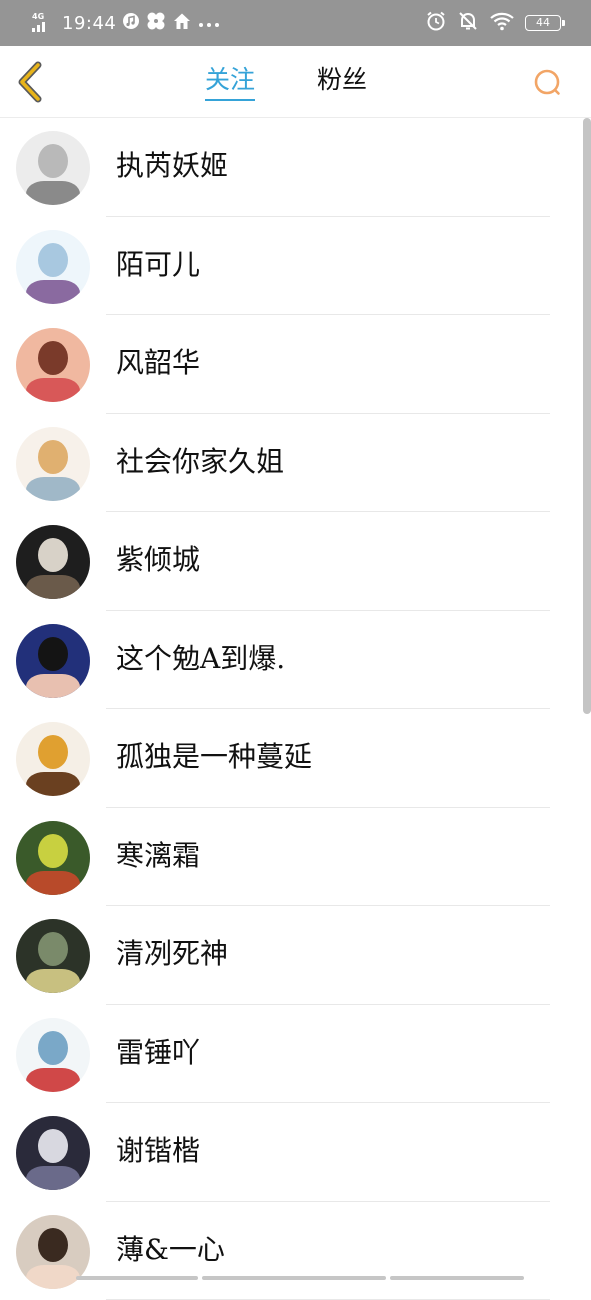 The image size is (591, 1300). I want to click on username: 社会你家久姐, so click(200, 462).